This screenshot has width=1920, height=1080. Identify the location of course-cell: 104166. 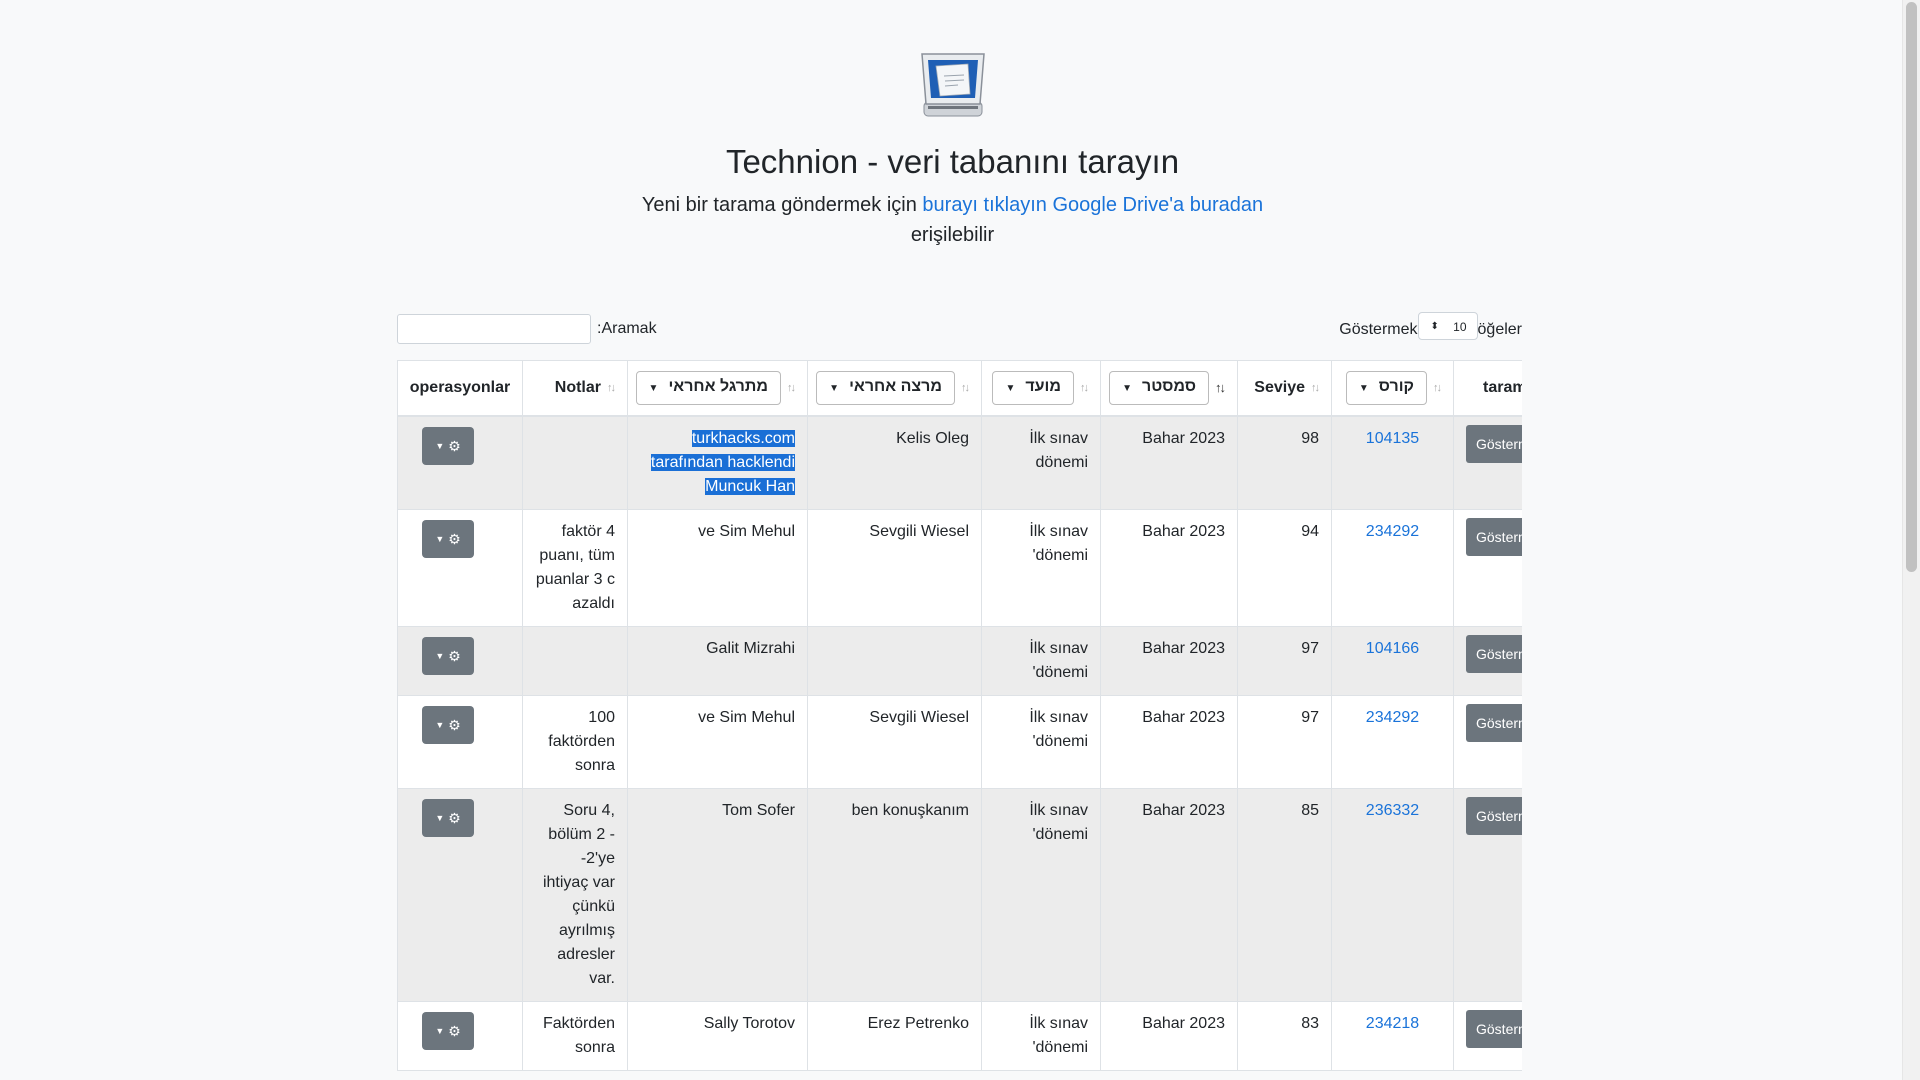
(1392, 661).